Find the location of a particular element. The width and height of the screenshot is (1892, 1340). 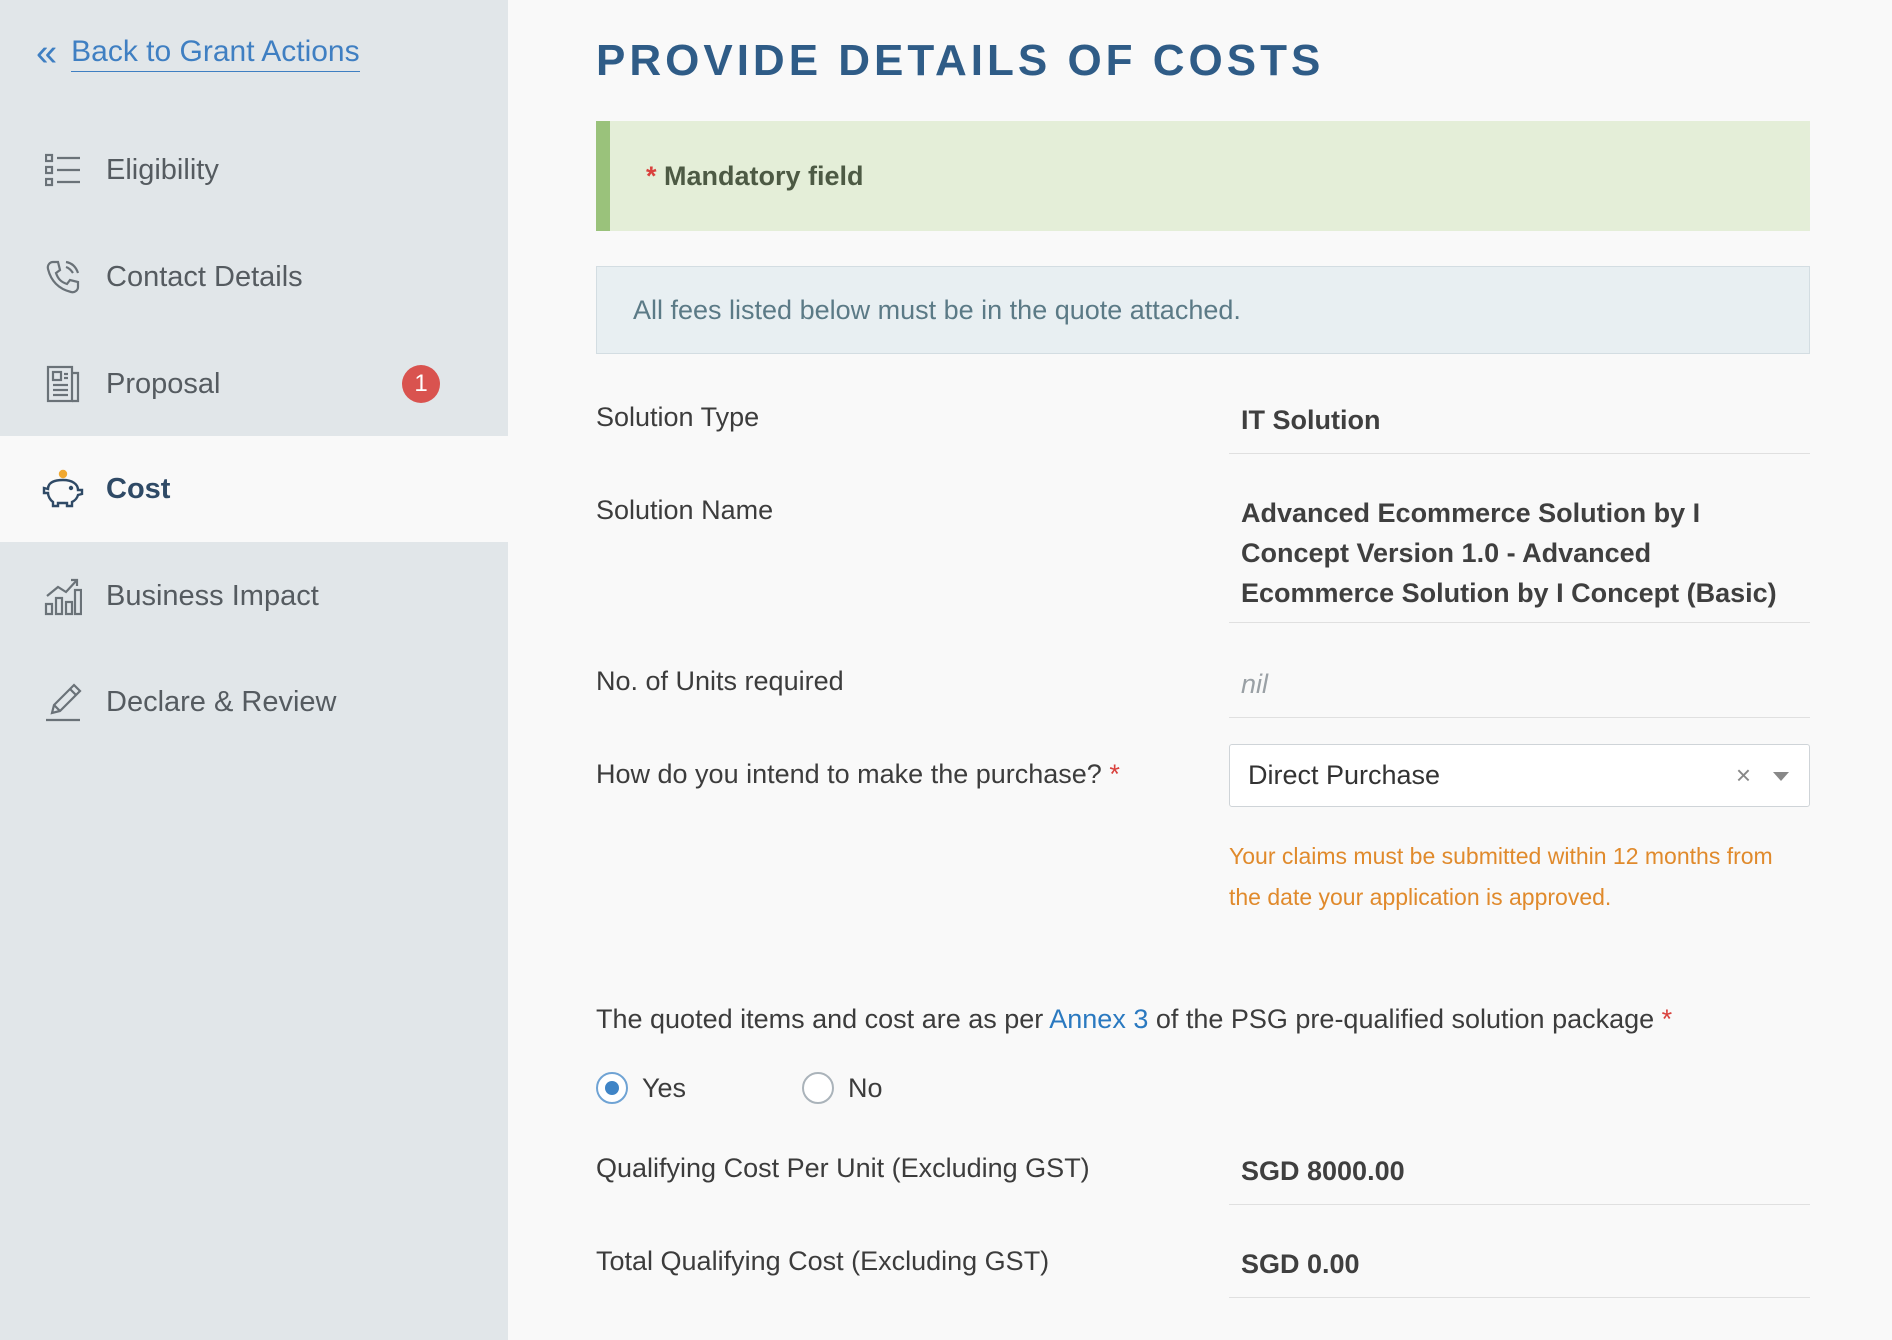

total-cost-label: Total Qualifying Cost (Excluding GST) is located at coordinates (823, 1261).